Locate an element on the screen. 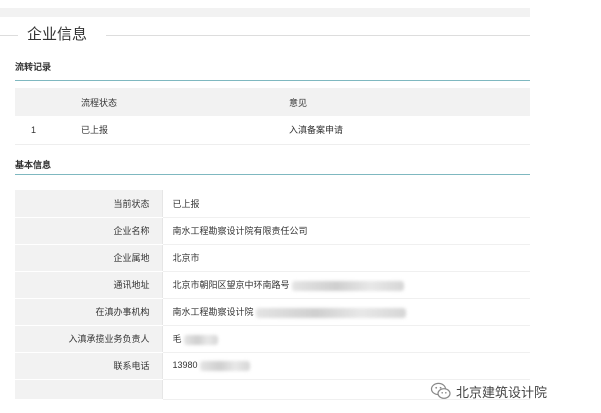 The image size is (601, 413). field-value: 北京市 is located at coordinates (346, 258).